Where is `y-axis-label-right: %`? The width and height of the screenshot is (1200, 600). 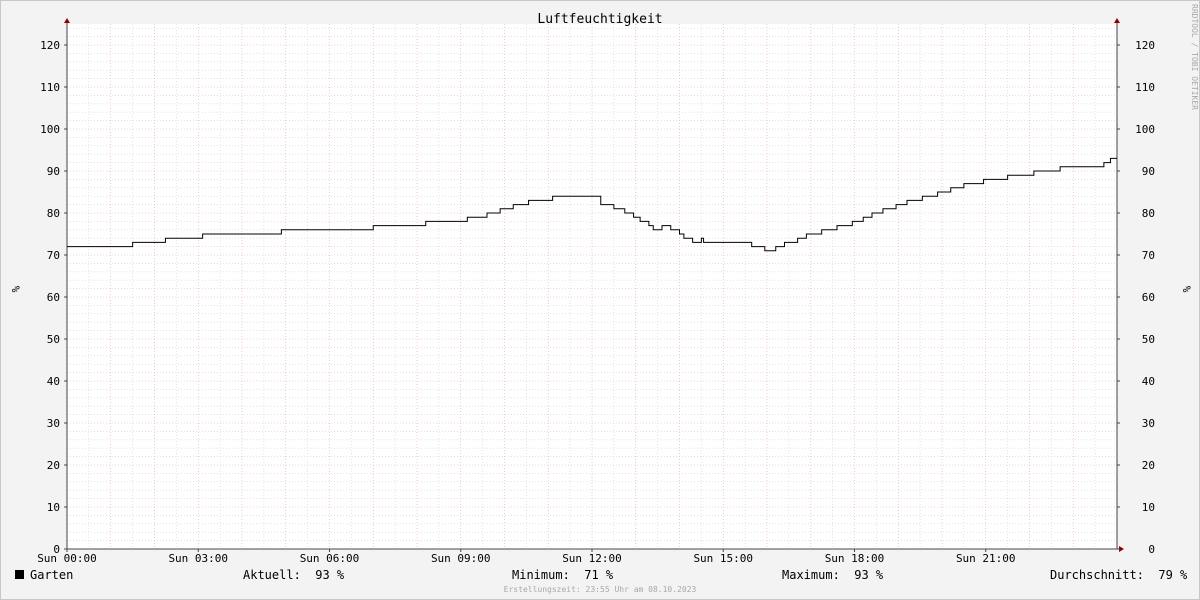 y-axis-label-right: % is located at coordinates (1186, 289).